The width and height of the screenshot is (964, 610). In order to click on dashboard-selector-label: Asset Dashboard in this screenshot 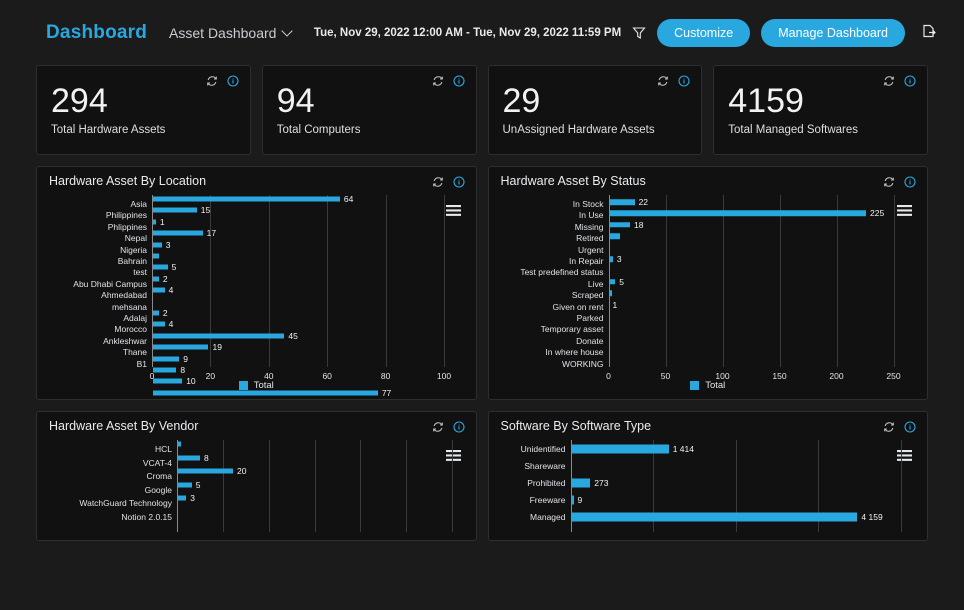, I will do `click(223, 32)`.